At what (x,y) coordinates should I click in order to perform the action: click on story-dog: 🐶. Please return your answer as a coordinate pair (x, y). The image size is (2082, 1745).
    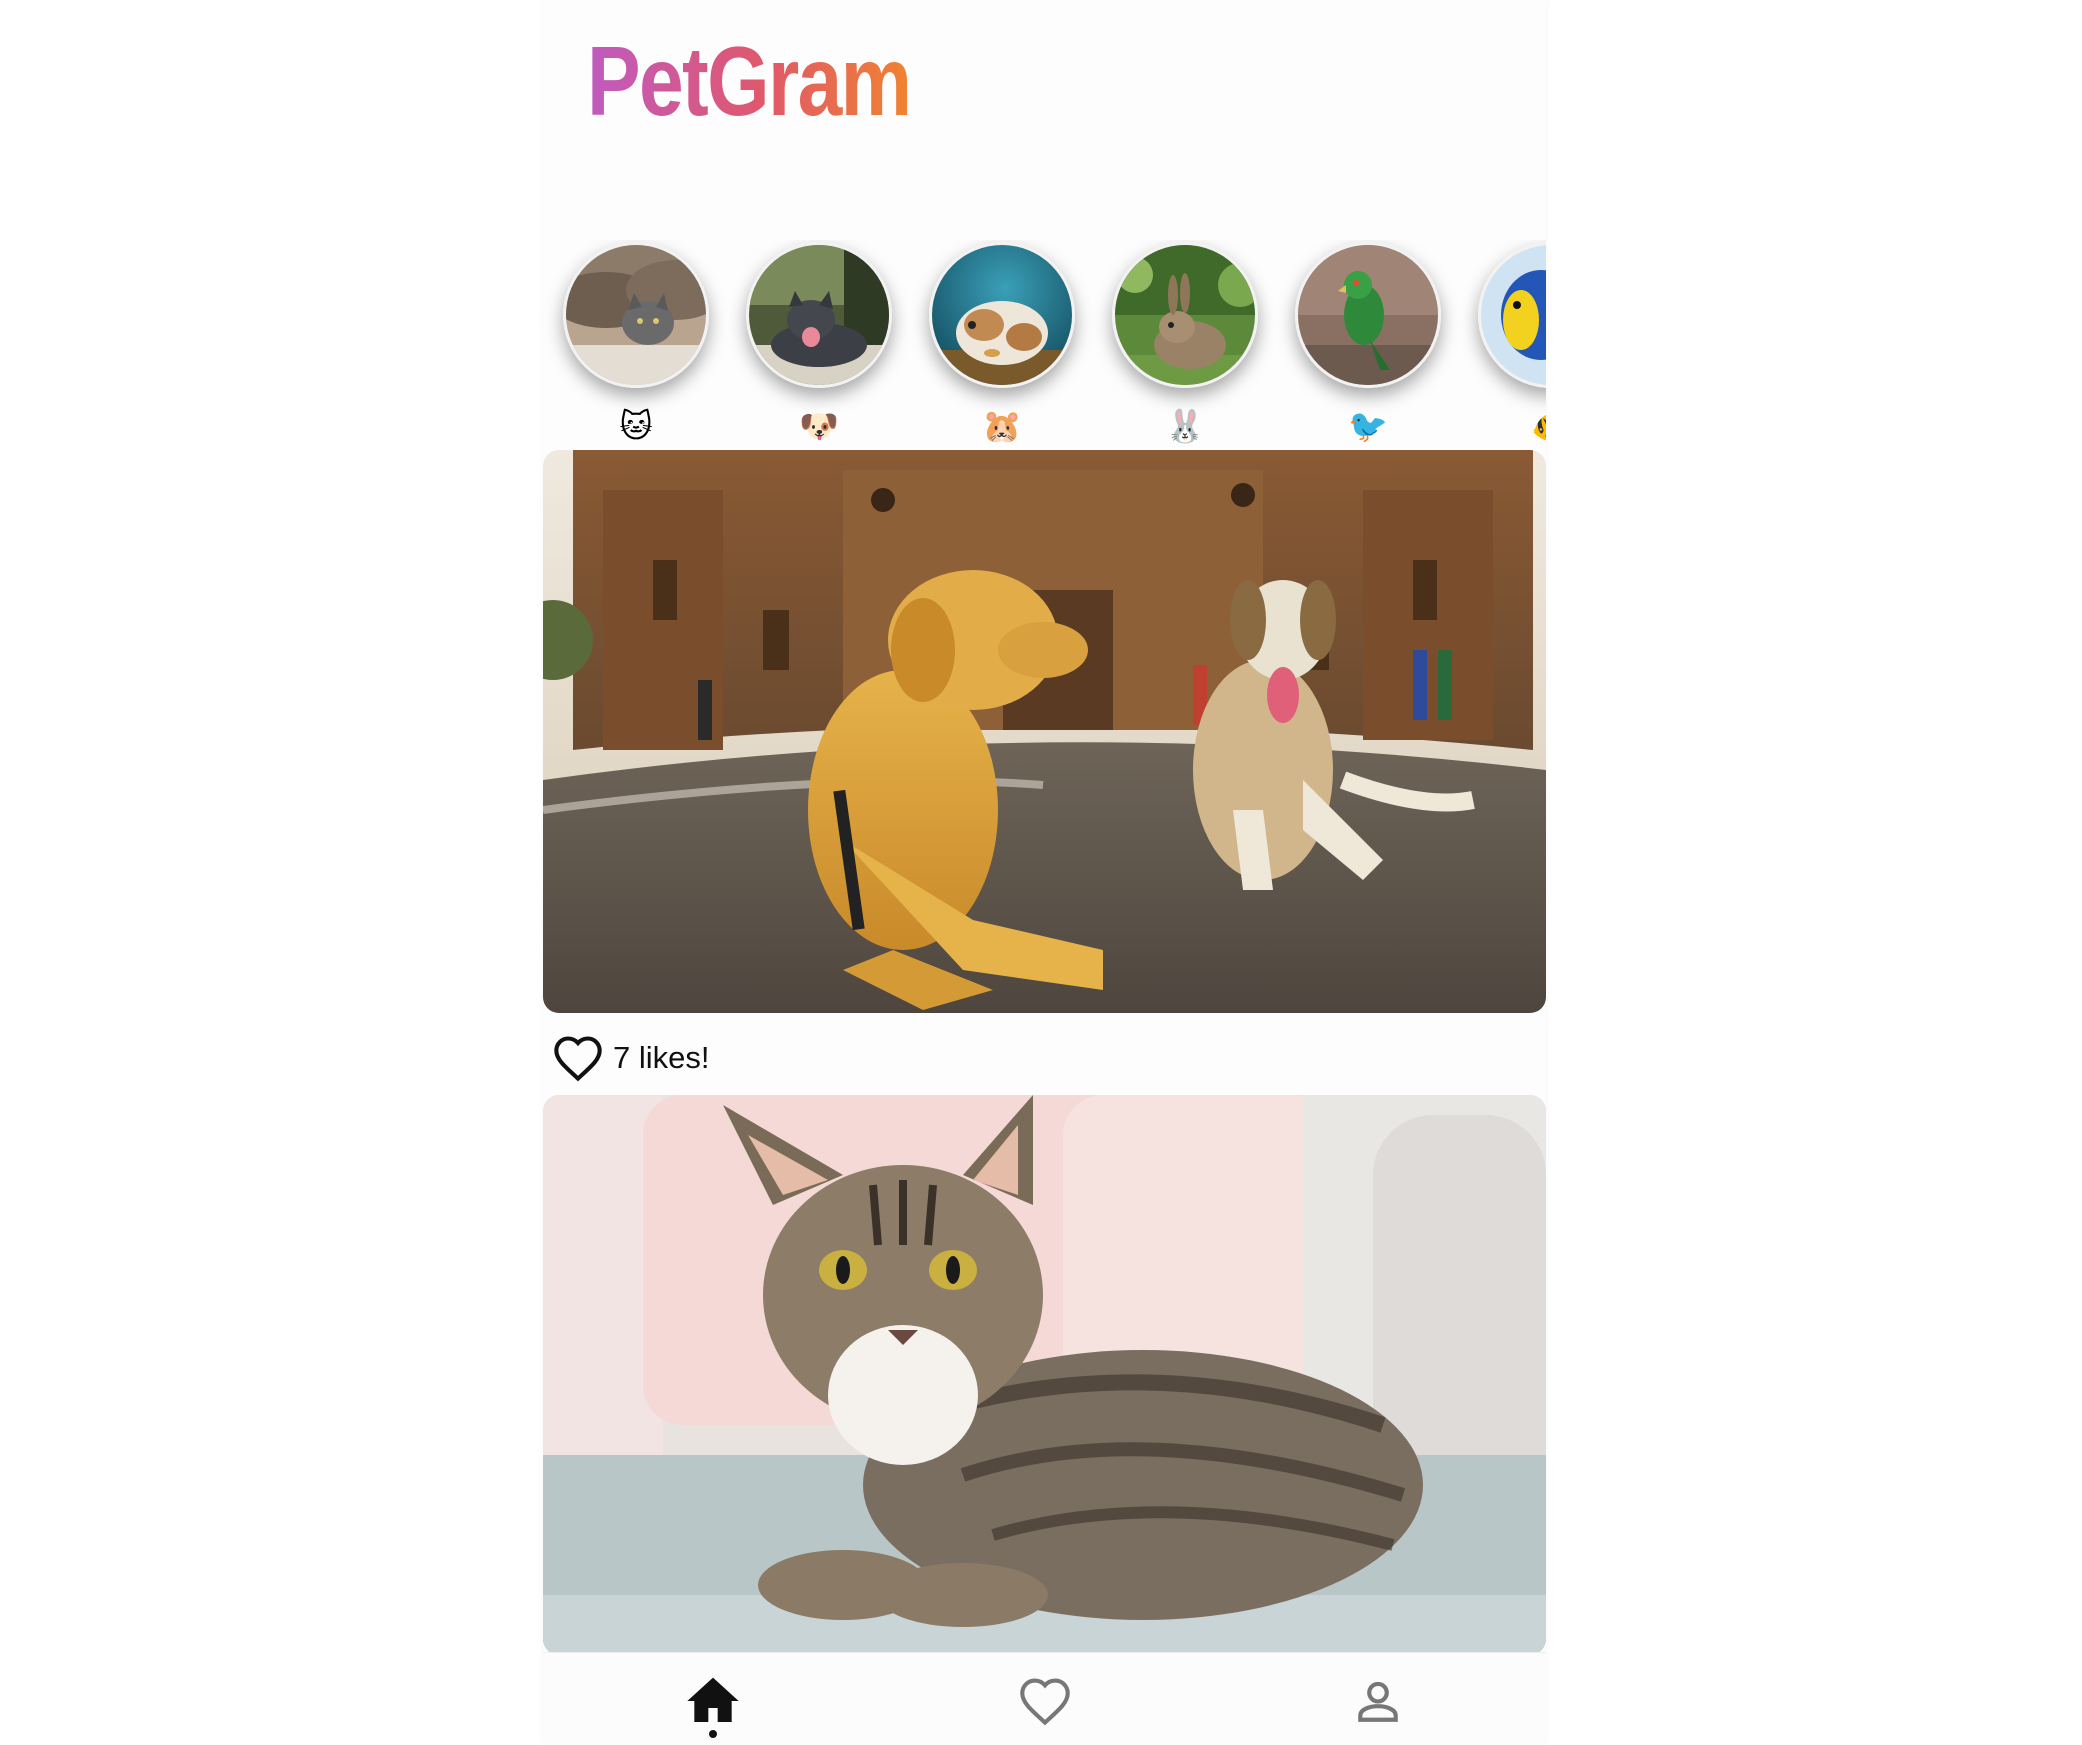
    Looking at the image, I should click on (819, 345).